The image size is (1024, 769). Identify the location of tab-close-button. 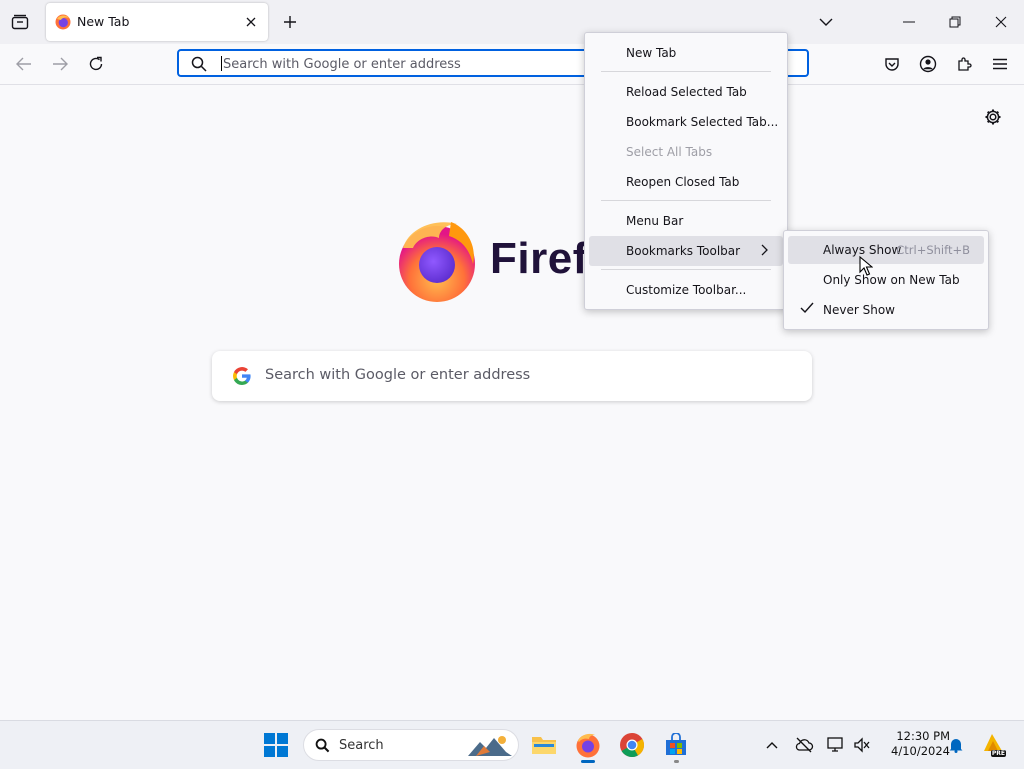
(251, 22).